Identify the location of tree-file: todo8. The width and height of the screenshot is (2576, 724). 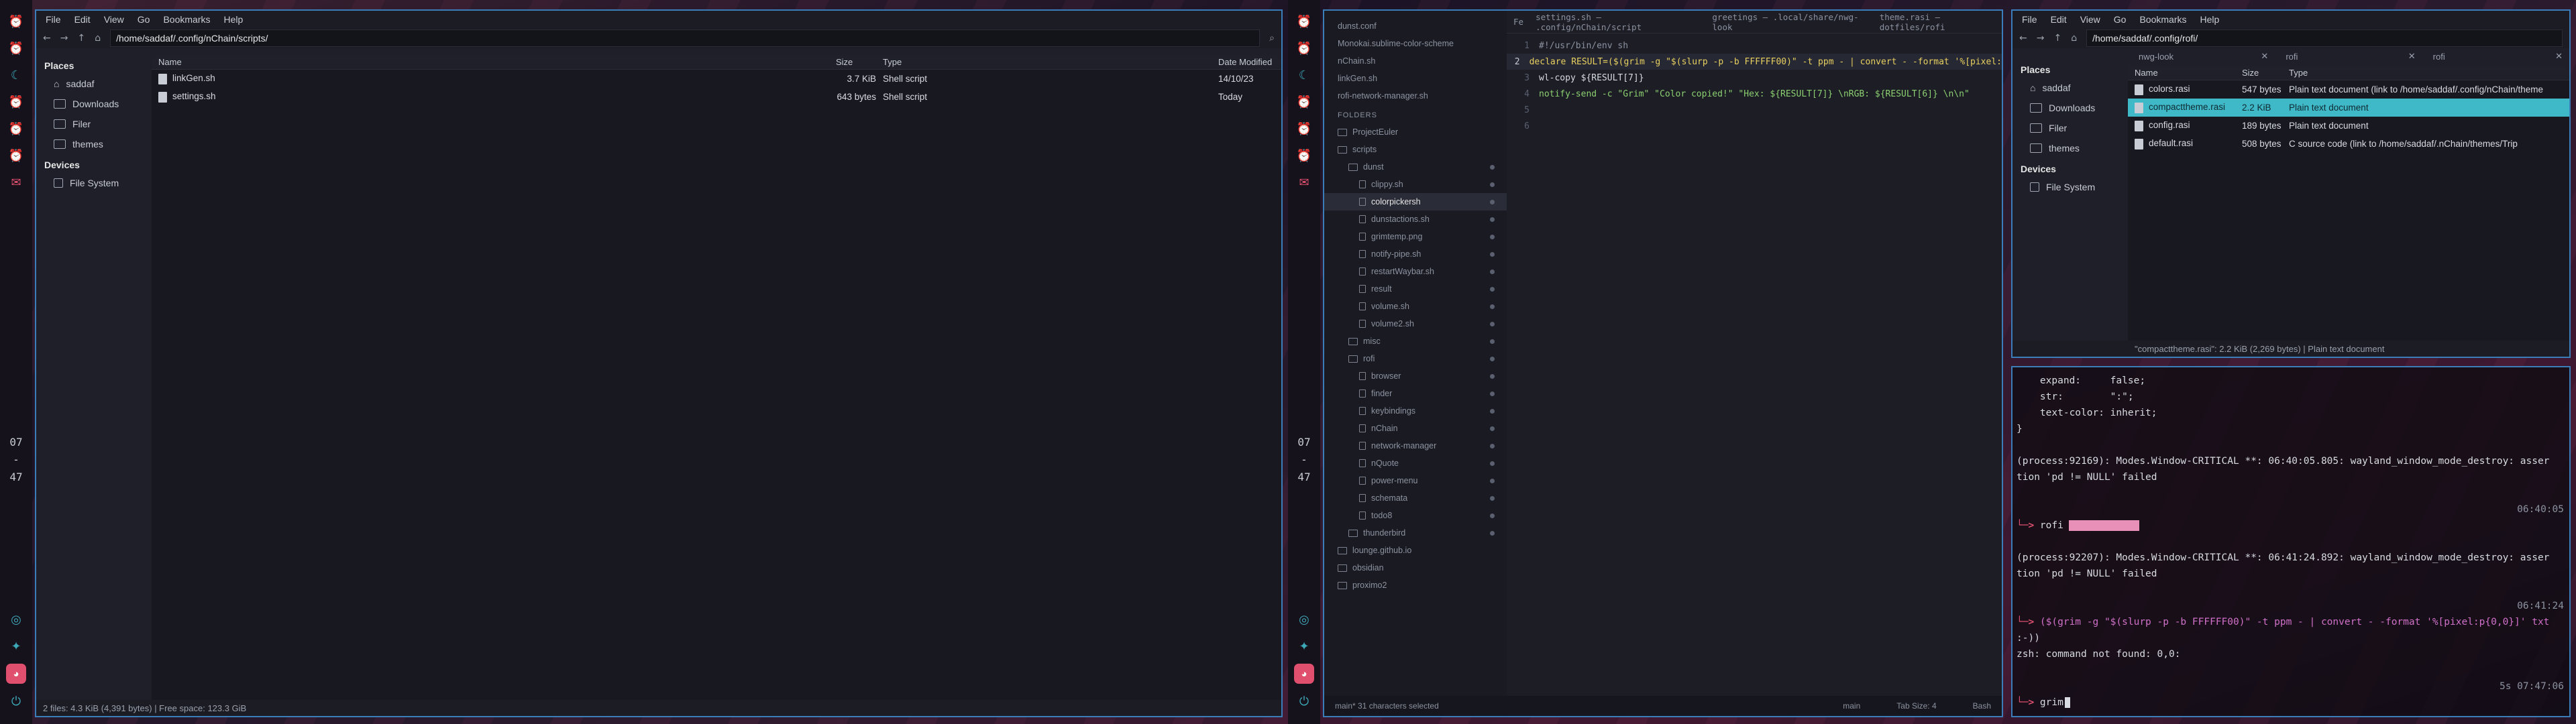
(1415, 515).